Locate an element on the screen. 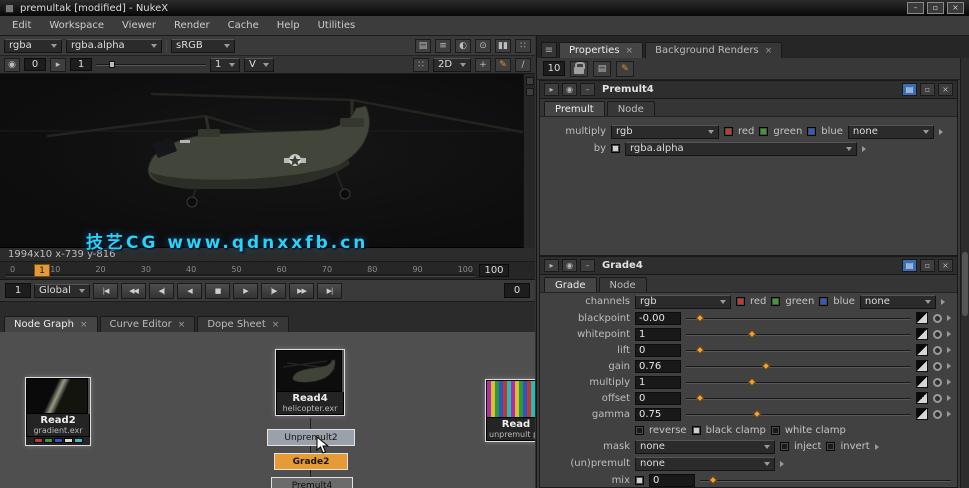  gain-toggle-icon: ◉ is located at coordinates (12, 64).